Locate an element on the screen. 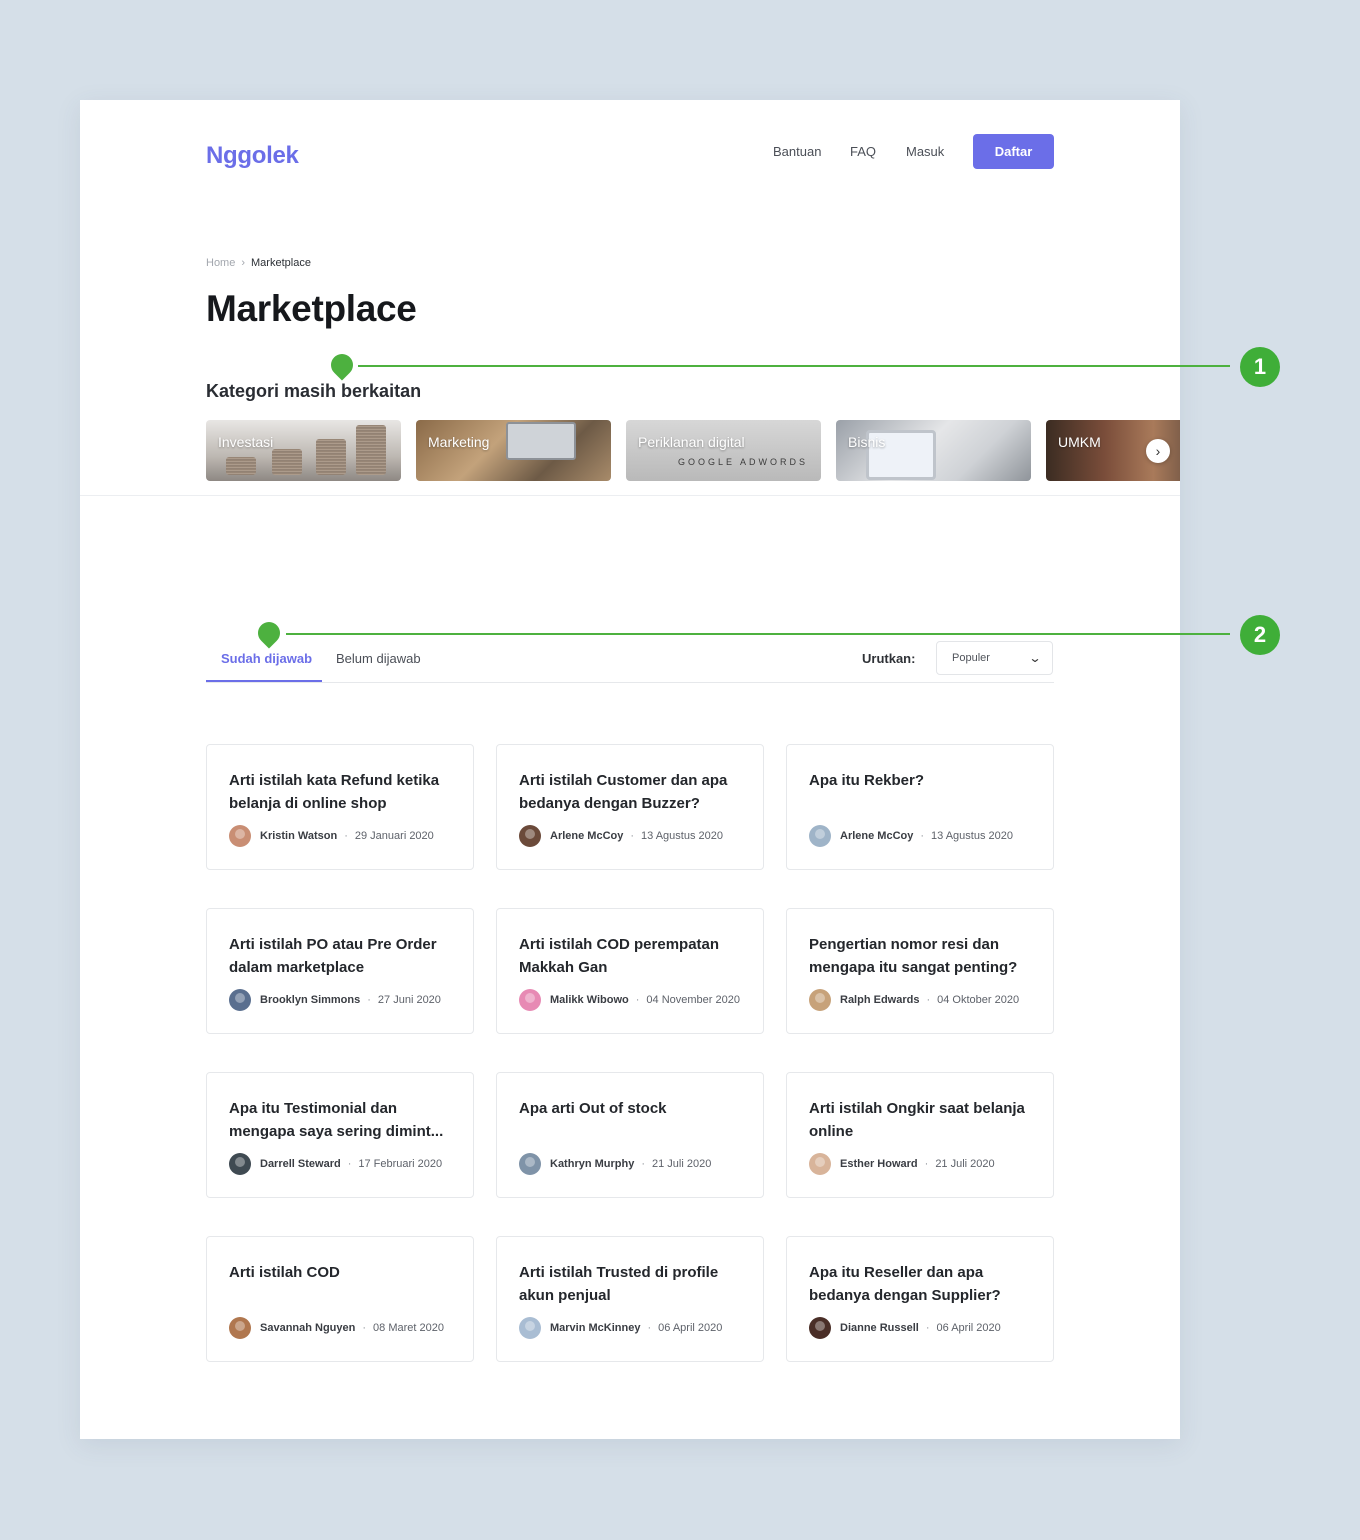 The height and width of the screenshot is (1540, 1360). tabs-divider is located at coordinates (630, 682).